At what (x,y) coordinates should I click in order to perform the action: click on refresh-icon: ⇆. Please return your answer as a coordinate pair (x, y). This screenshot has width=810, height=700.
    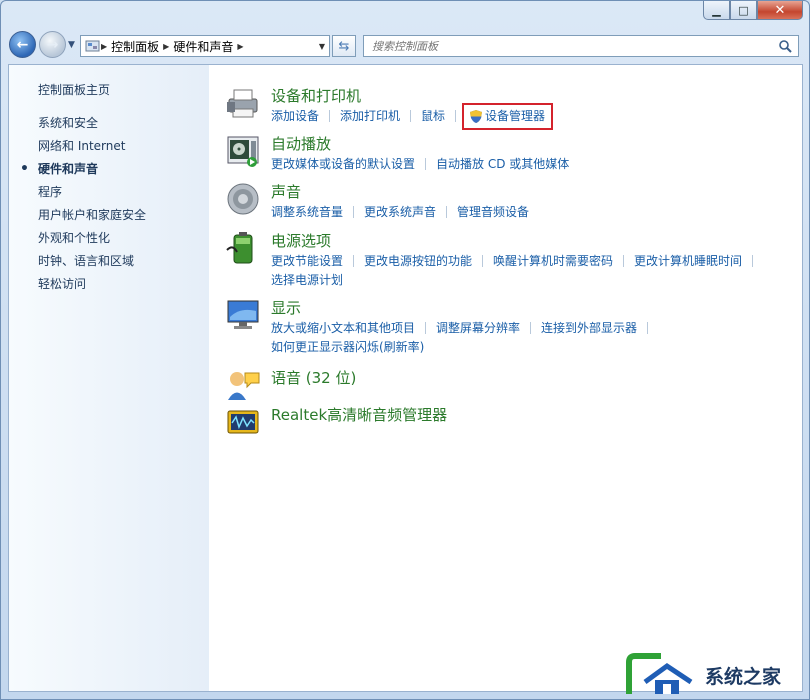
    Looking at the image, I should click on (344, 46).